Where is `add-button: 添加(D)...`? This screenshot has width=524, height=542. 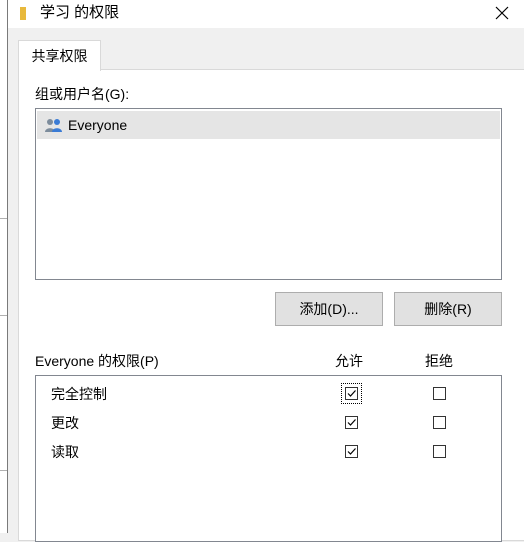 add-button: 添加(D)... is located at coordinates (329, 309).